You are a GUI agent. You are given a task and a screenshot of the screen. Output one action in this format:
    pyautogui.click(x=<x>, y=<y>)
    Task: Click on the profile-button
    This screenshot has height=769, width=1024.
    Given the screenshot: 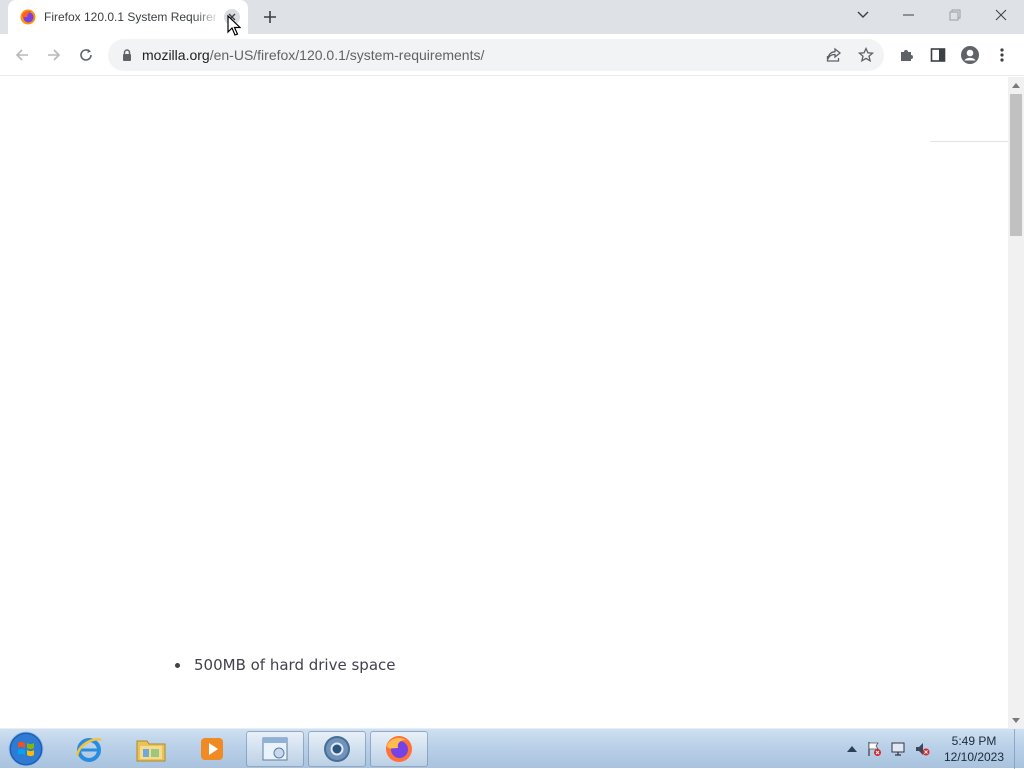 What is the action you would take?
    pyautogui.click(x=970, y=55)
    